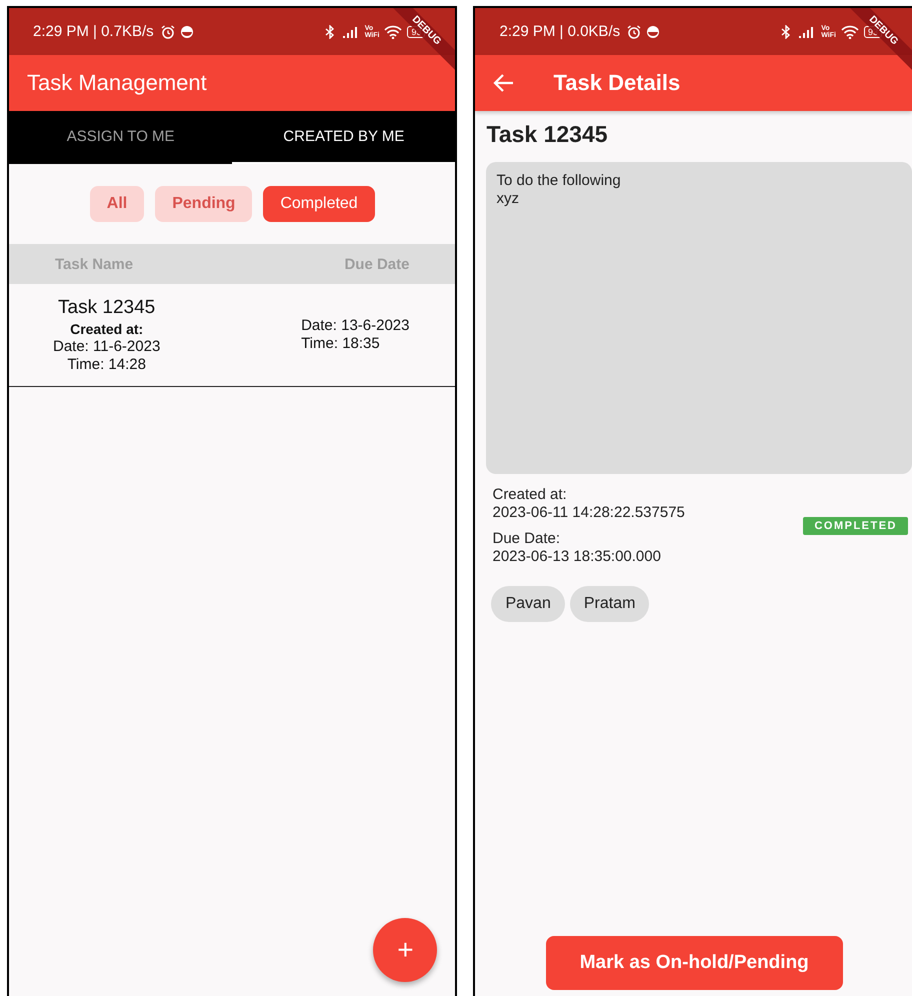 The width and height of the screenshot is (912, 996). What do you see at coordinates (203, 204) in the screenshot?
I see `filter-button: Pending` at bounding box center [203, 204].